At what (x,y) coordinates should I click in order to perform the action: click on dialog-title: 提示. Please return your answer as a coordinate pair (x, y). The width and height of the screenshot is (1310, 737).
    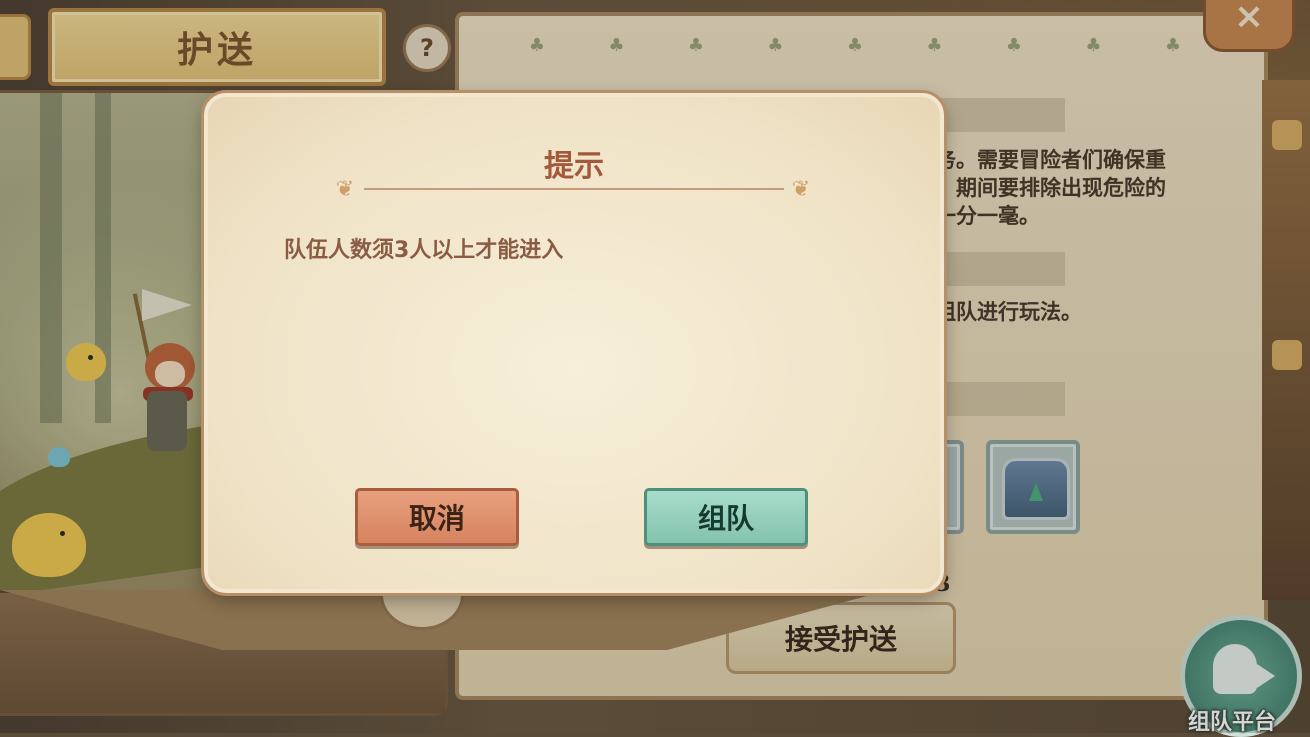
    Looking at the image, I should click on (574, 166).